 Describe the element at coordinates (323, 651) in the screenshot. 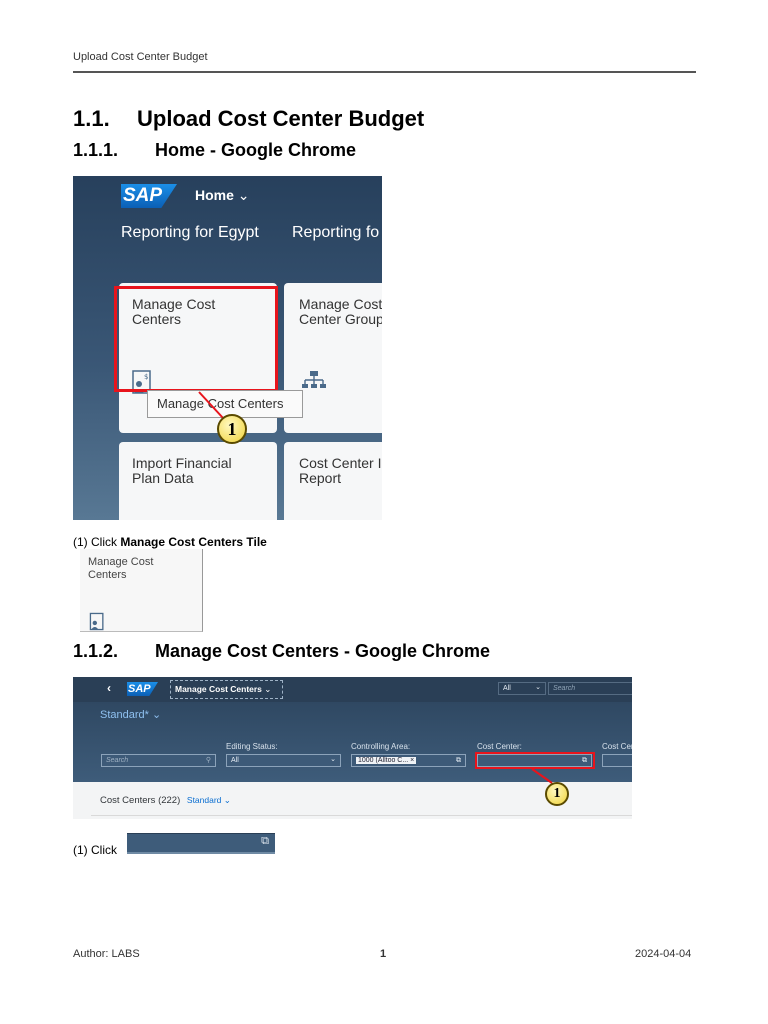

I see `subsection-title-2: Manage Cost Centers - Google Chrome` at that location.